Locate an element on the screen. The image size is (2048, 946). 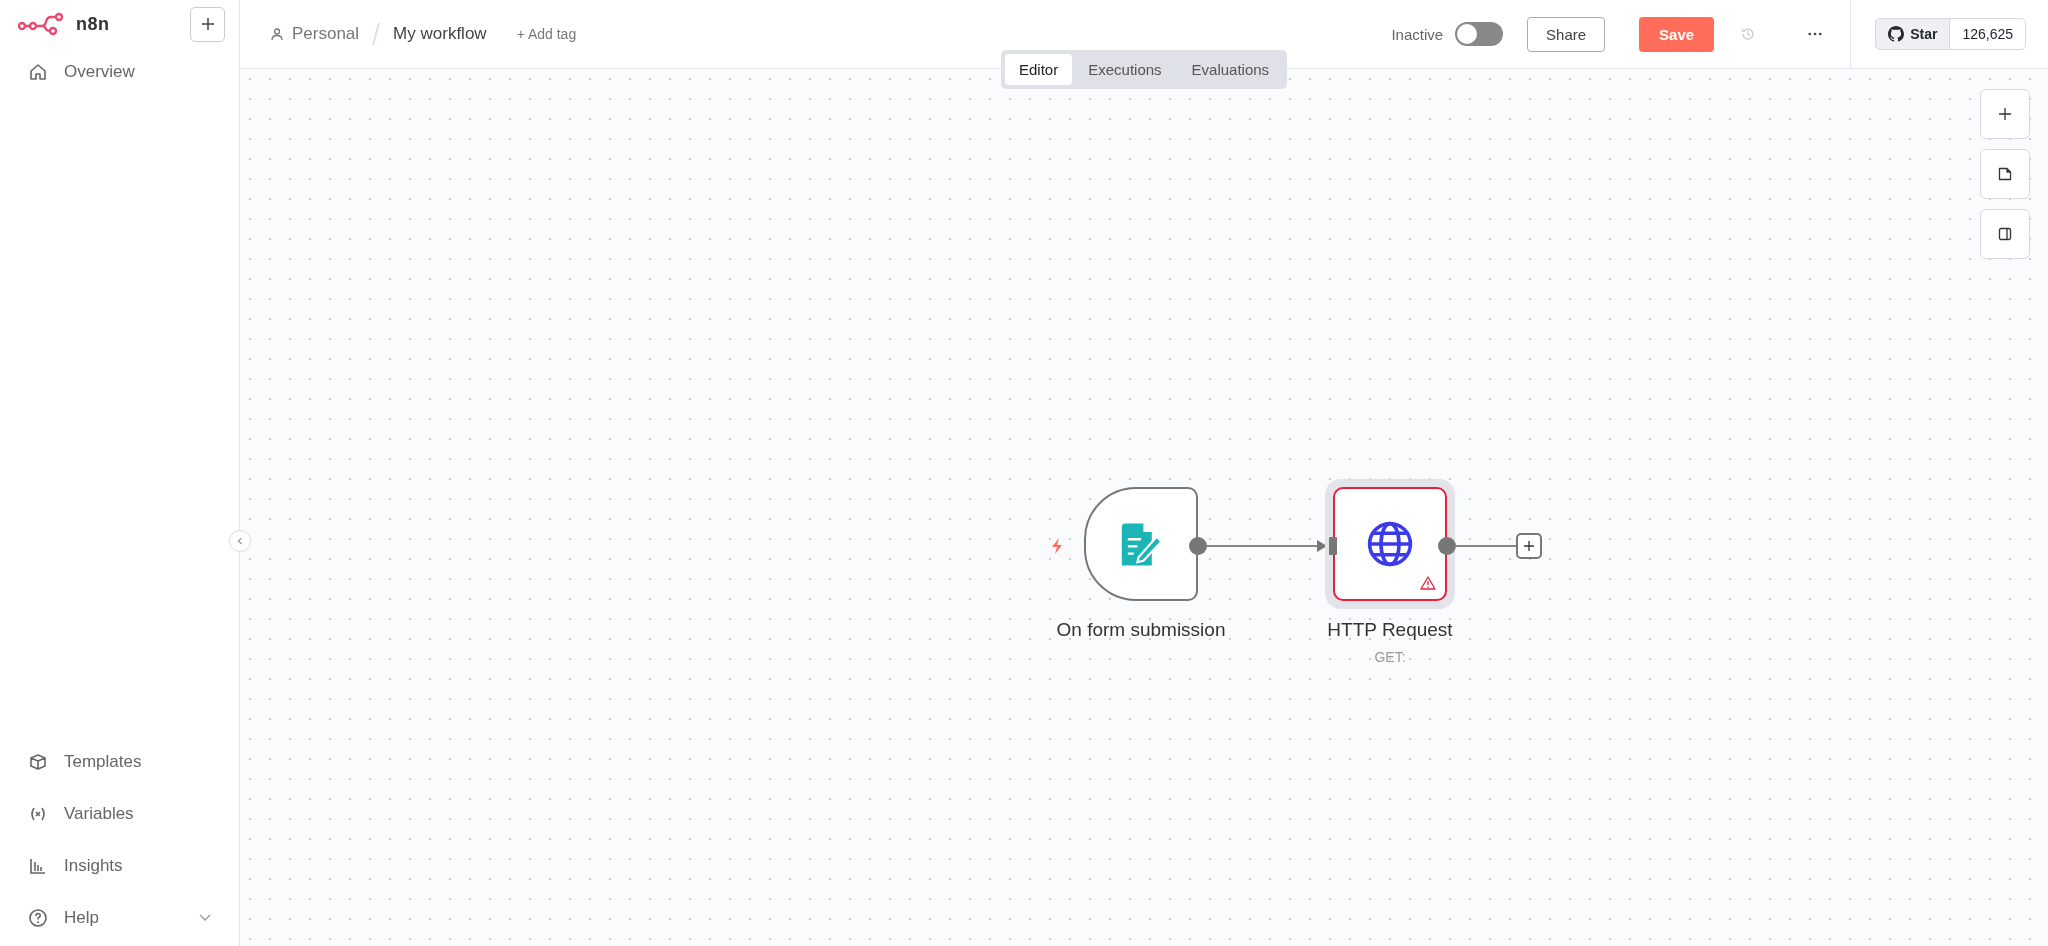
home-icon is located at coordinates (38, 72).